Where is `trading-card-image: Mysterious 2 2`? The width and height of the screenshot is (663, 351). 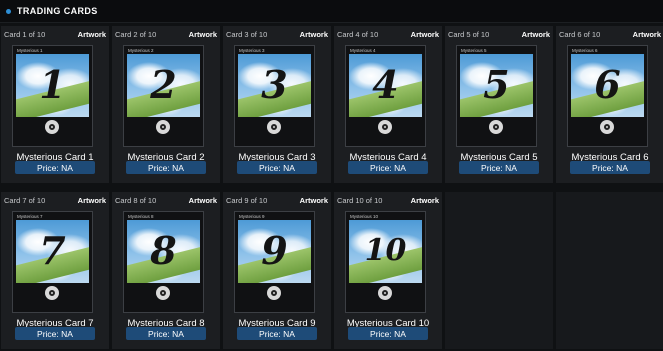 trading-card-image: Mysterious 2 2 is located at coordinates (163, 96).